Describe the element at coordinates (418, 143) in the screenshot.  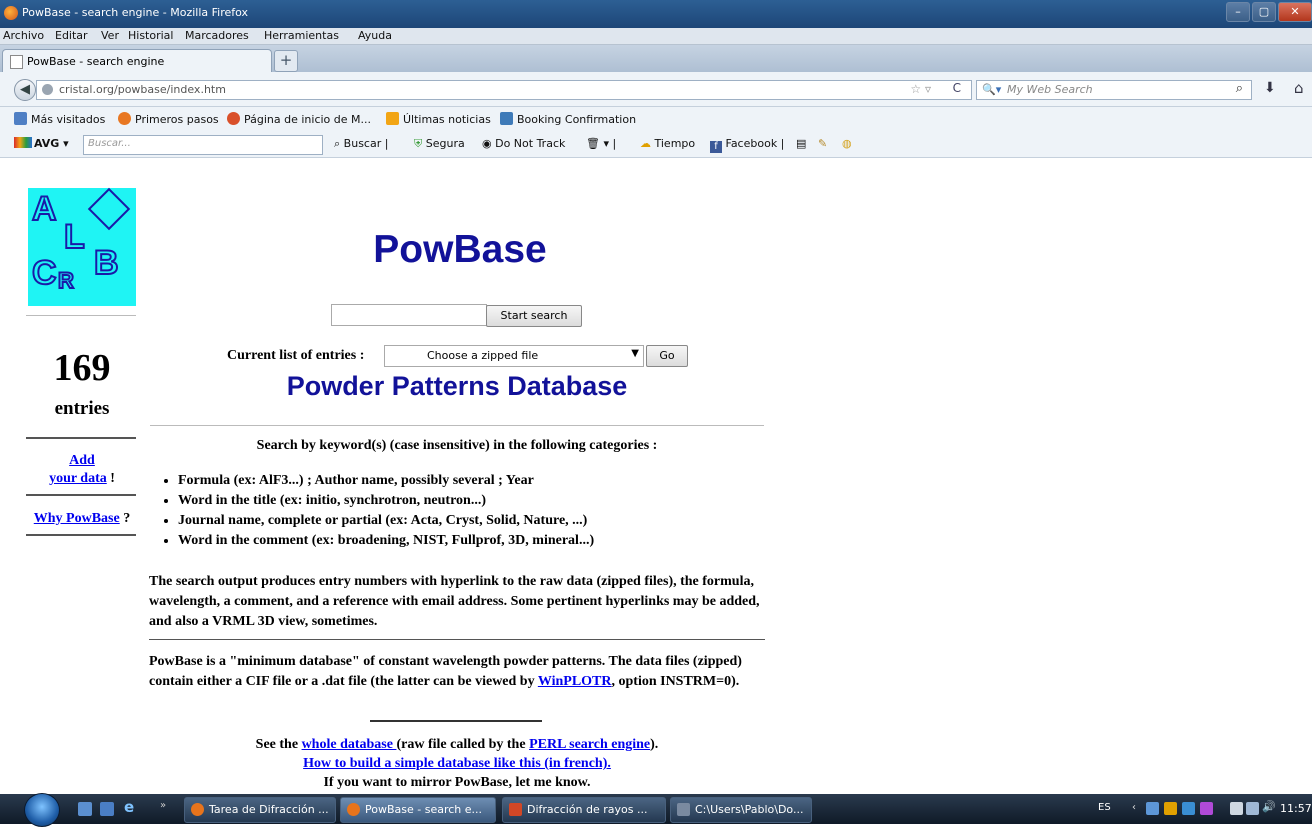
I see `shield-icon: ⛨` at that location.